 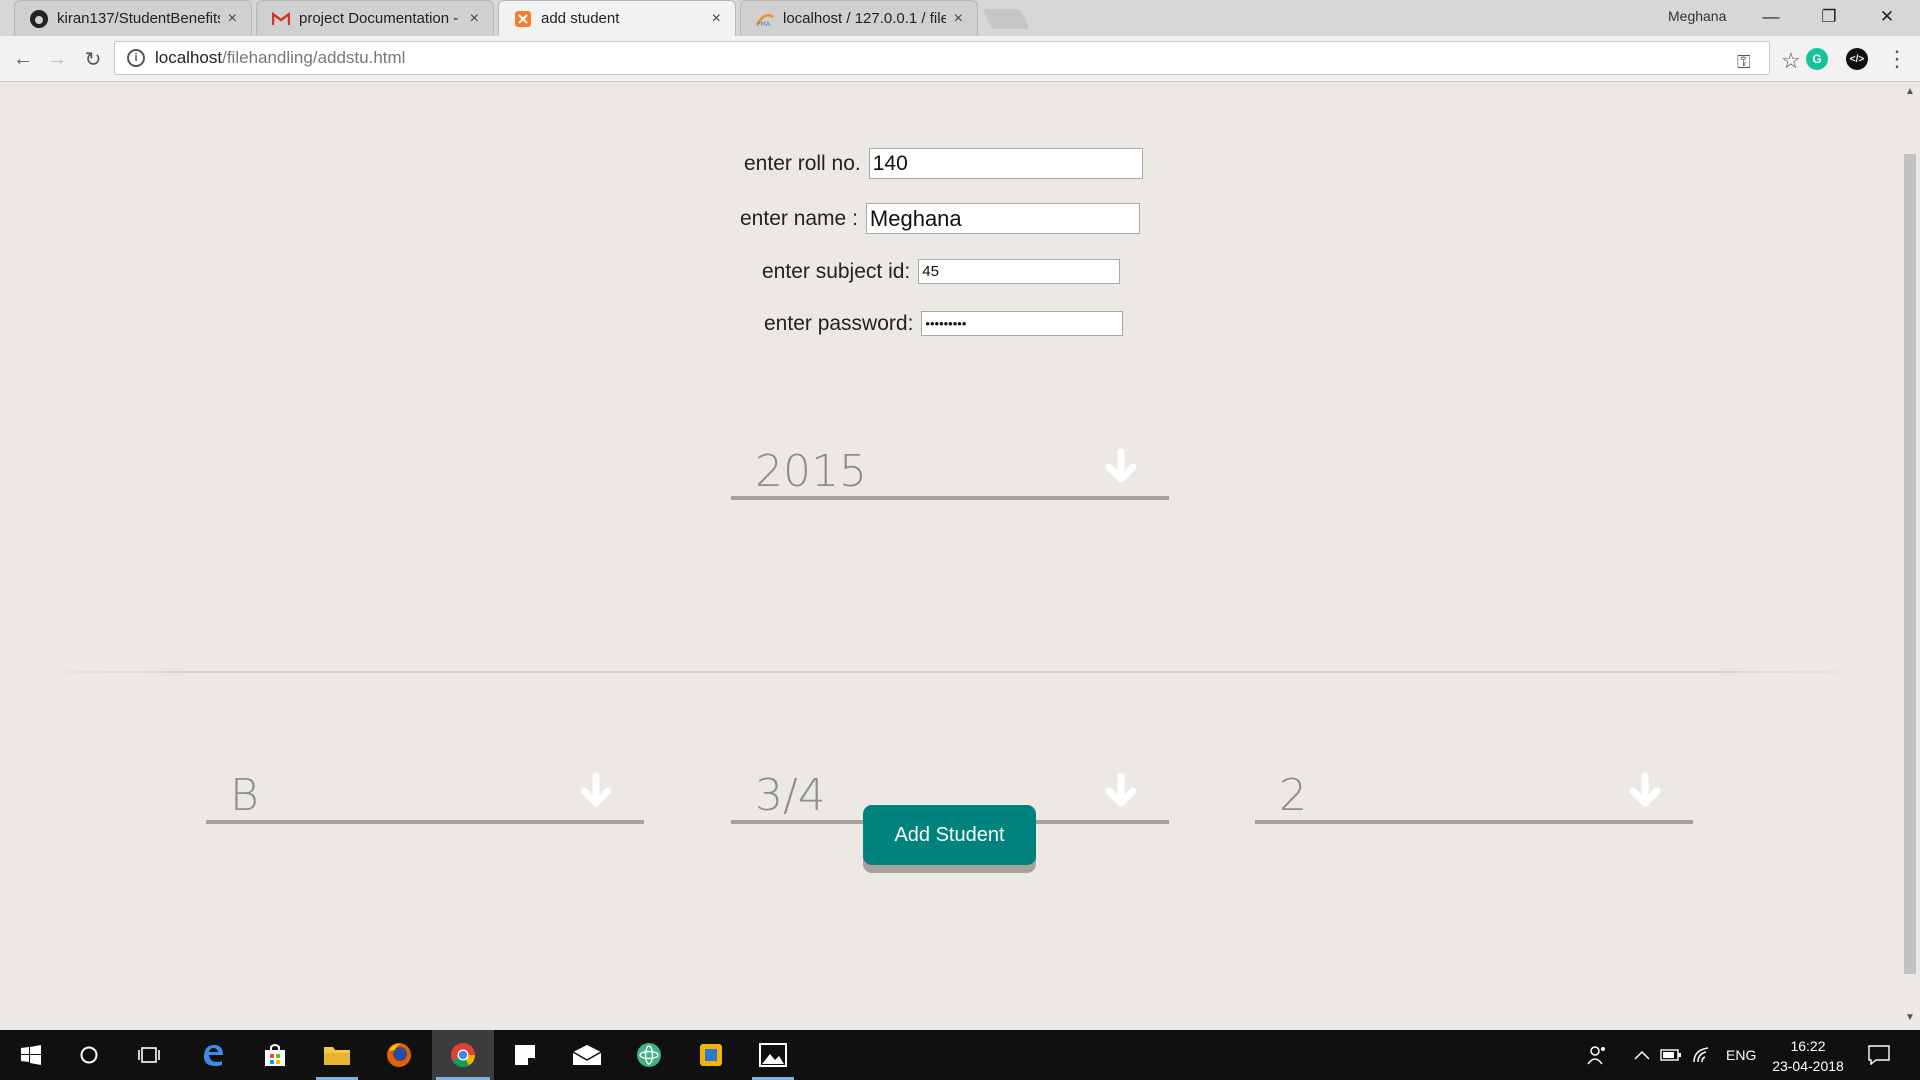 What do you see at coordinates (1002, 218) in the screenshot?
I see `name-input` at bounding box center [1002, 218].